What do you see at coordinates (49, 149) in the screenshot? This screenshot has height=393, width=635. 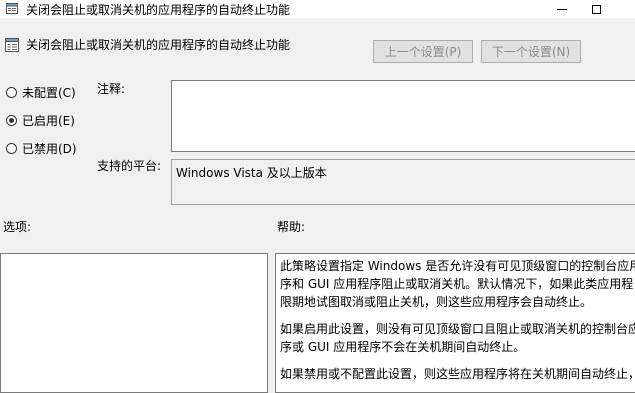 I see `radio-label: 已禁用(D)` at bounding box center [49, 149].